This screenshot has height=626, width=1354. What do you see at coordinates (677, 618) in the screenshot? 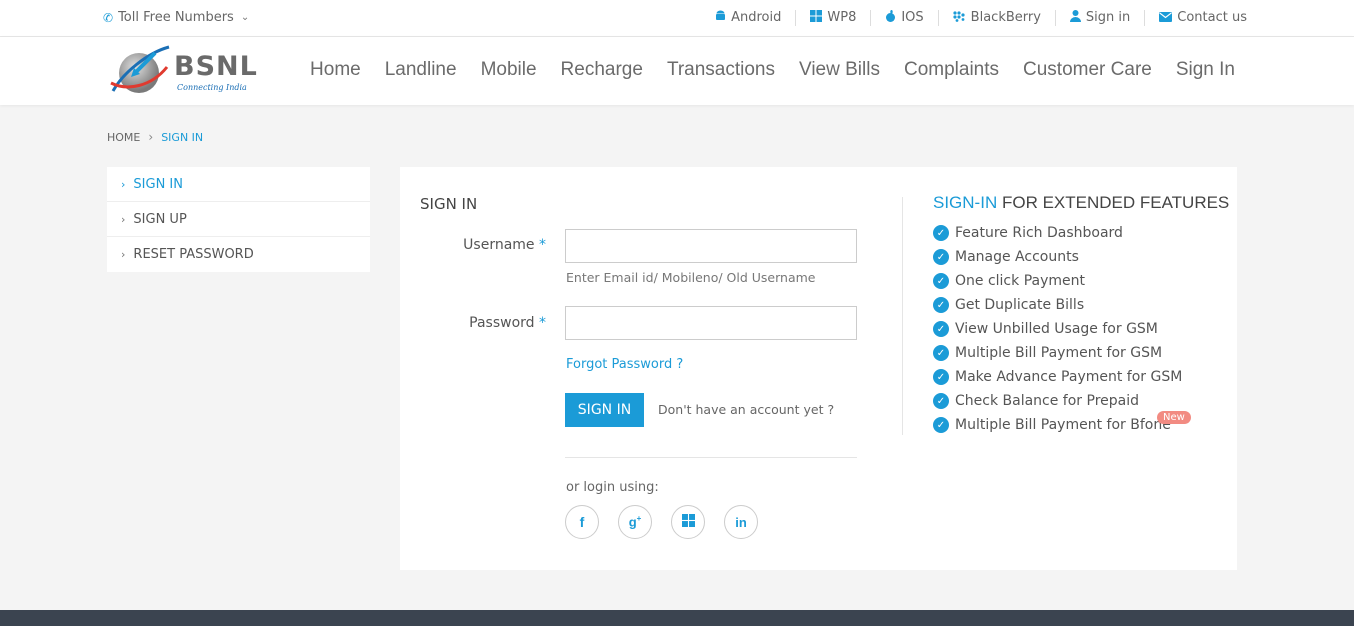
I see `footer` at bounding box center [677, 618].